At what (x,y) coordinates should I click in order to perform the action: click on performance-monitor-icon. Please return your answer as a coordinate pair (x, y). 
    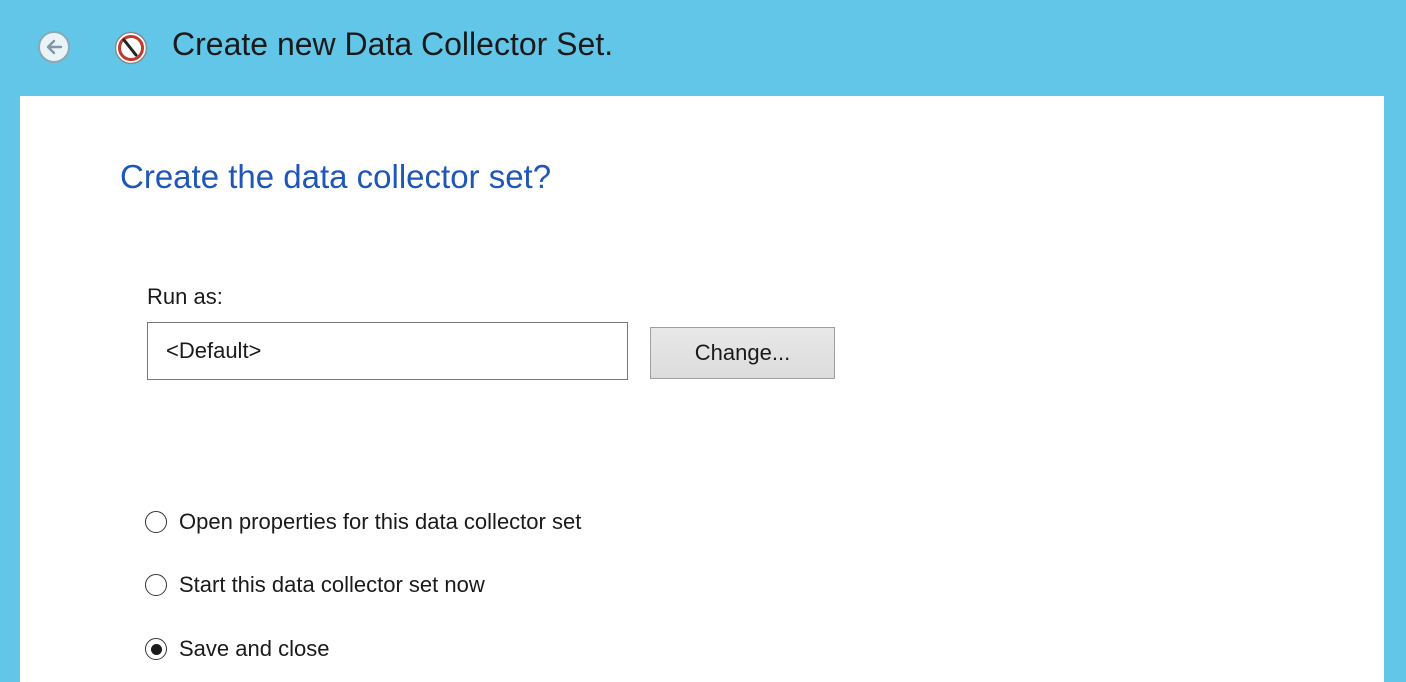
    Looking at the image, I should click on (131, 48).